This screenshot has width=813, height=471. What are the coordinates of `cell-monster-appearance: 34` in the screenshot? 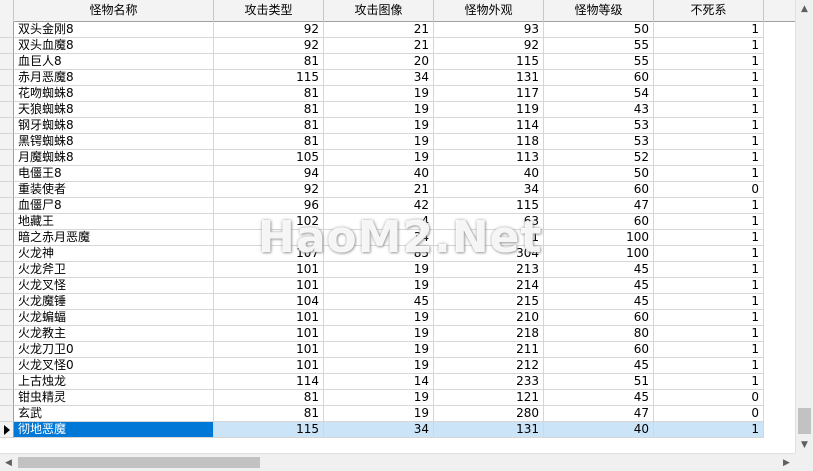 It's located at (489, 190).